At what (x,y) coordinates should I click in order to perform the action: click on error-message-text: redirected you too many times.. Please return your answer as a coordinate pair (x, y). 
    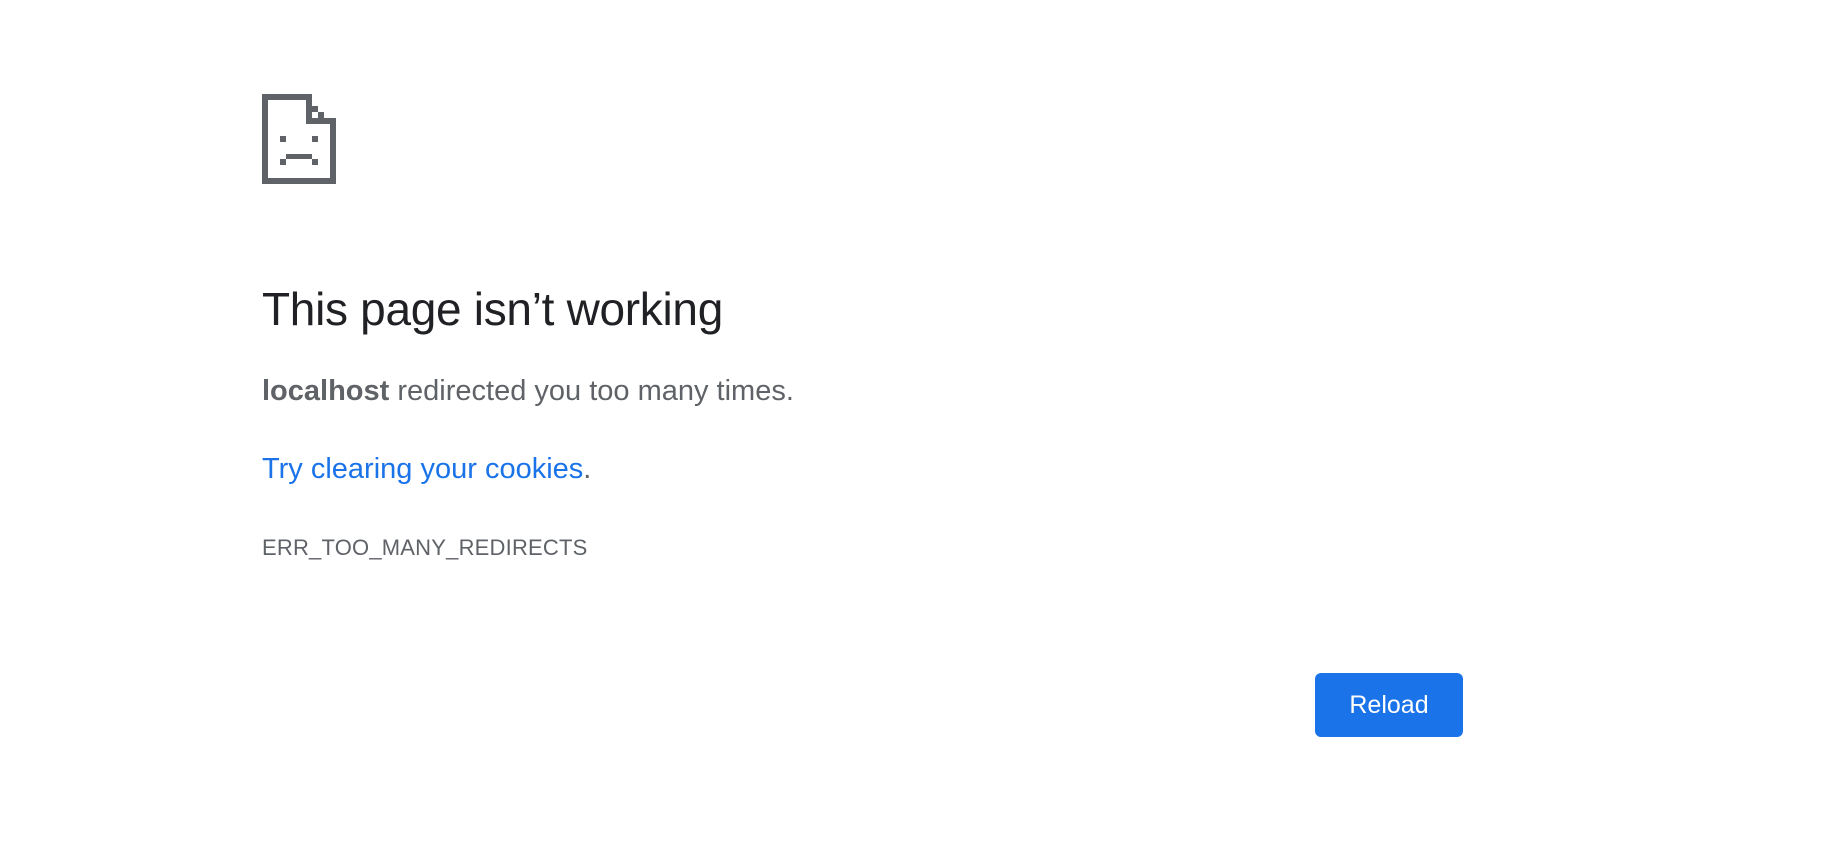
    Looking at the image, I should click on (591, 391).